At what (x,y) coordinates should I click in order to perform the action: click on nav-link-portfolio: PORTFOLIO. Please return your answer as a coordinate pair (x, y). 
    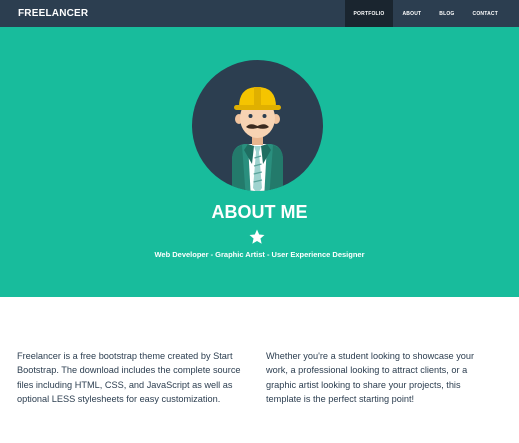
    Looking at the image, I should click on (369, 13).